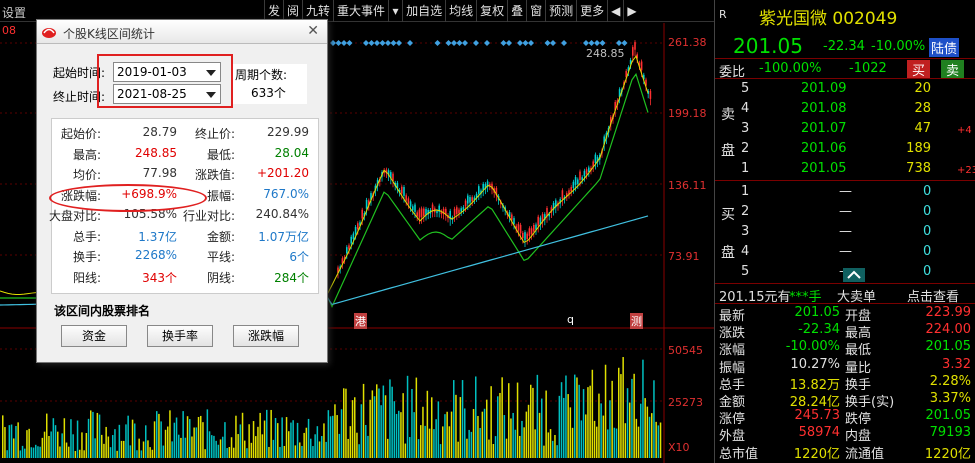  Describe the element at coordinates (950, 381) in the screenshot. I see `detail-value: 2.28%` at that location.